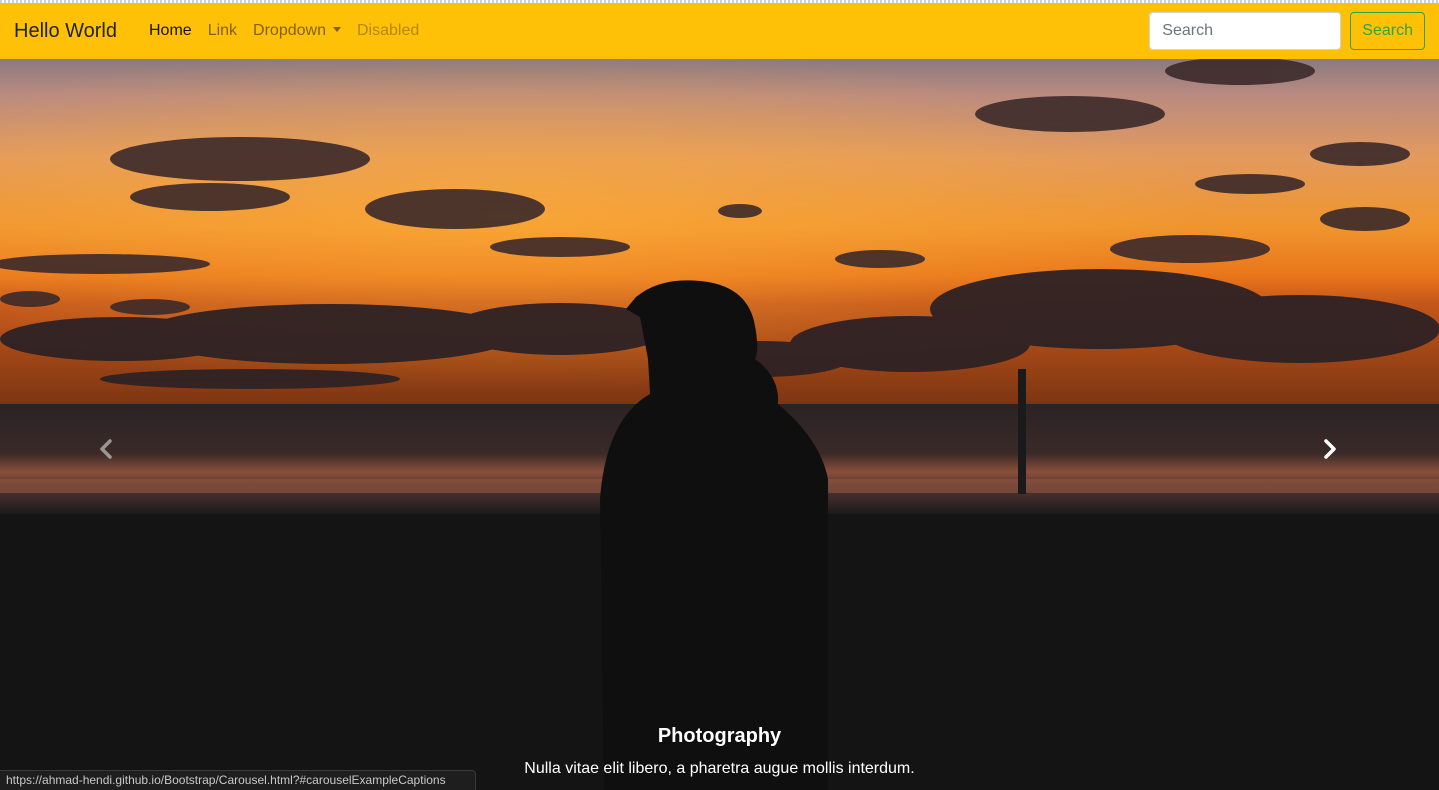 The height and width of the screenshot is (790, 1439). I want to click on carousel-caption-title: Photography, so click(719, 736).